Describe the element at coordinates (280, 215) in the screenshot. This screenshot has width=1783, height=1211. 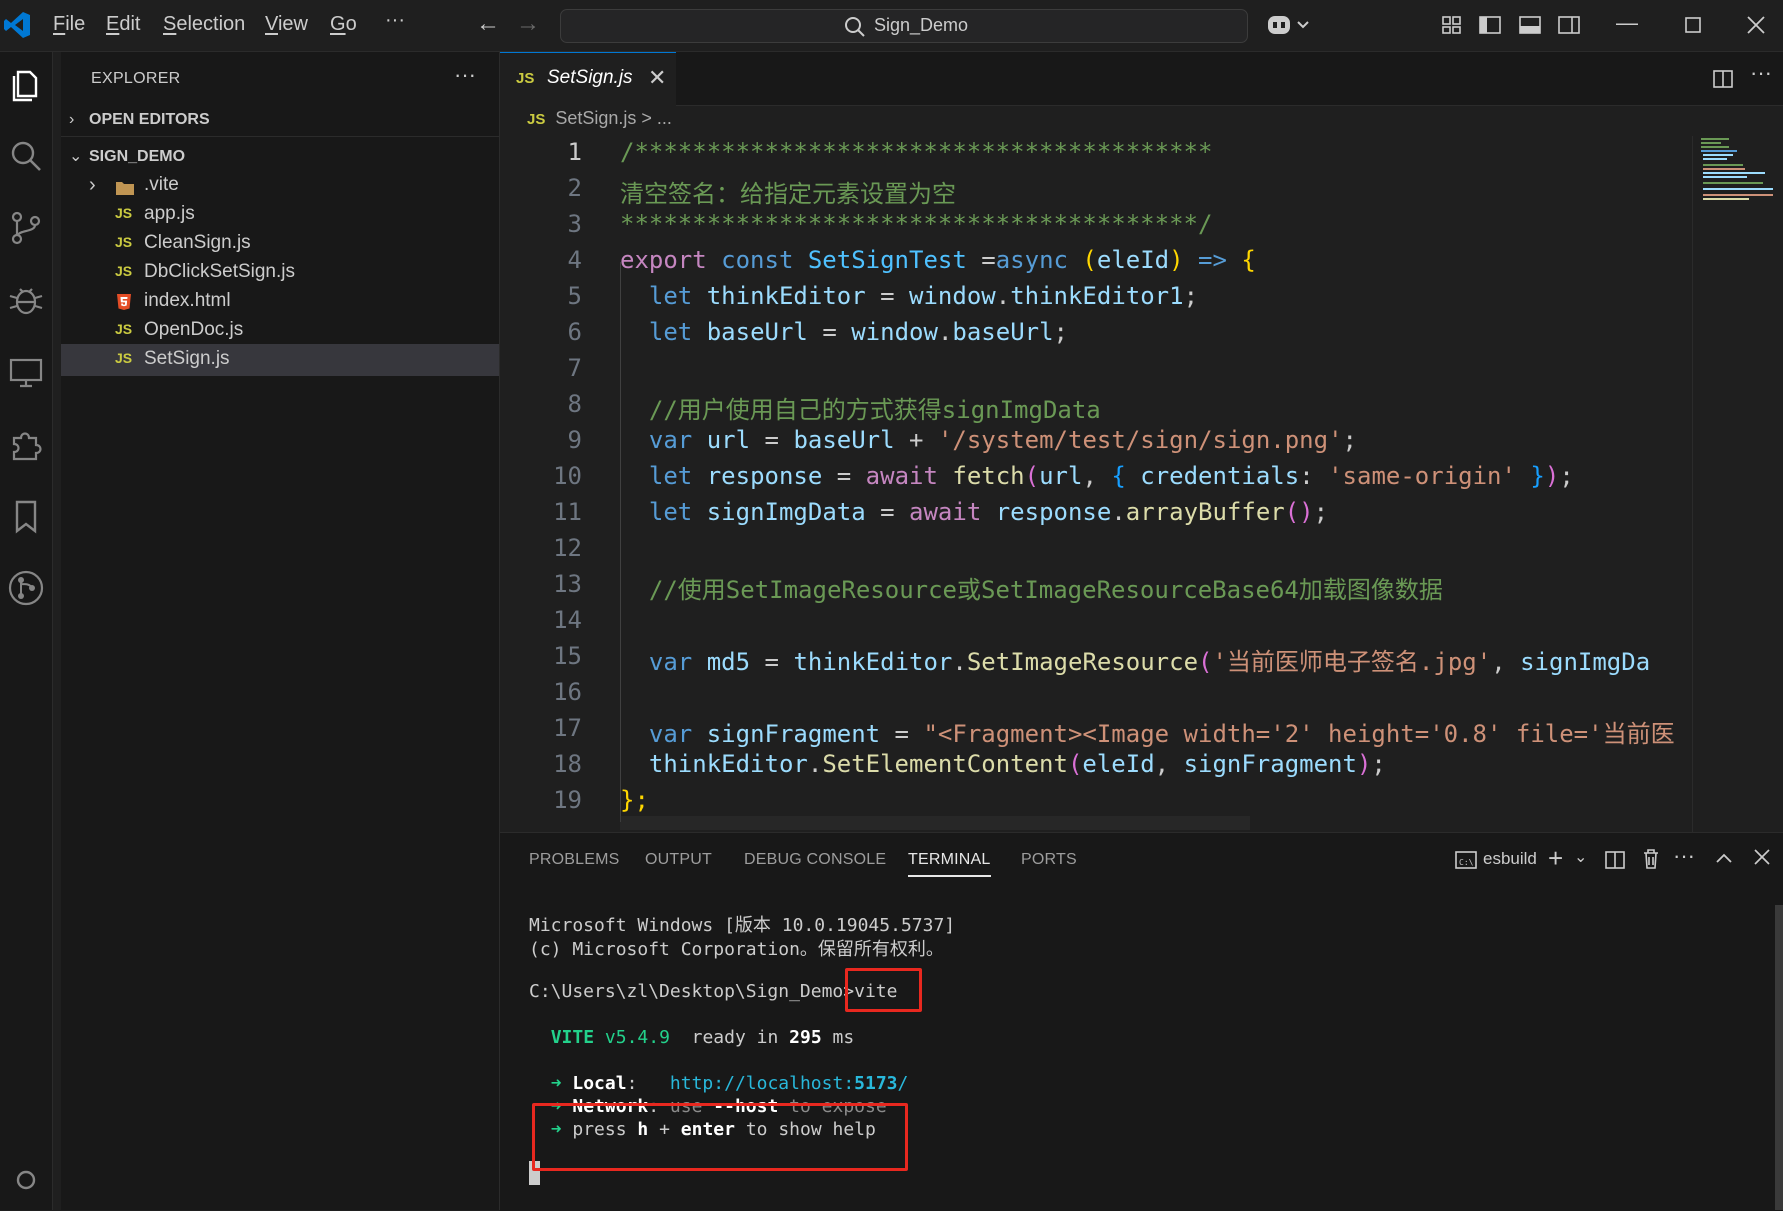
I see `tree-item-app-js: JS app.js` at that location.